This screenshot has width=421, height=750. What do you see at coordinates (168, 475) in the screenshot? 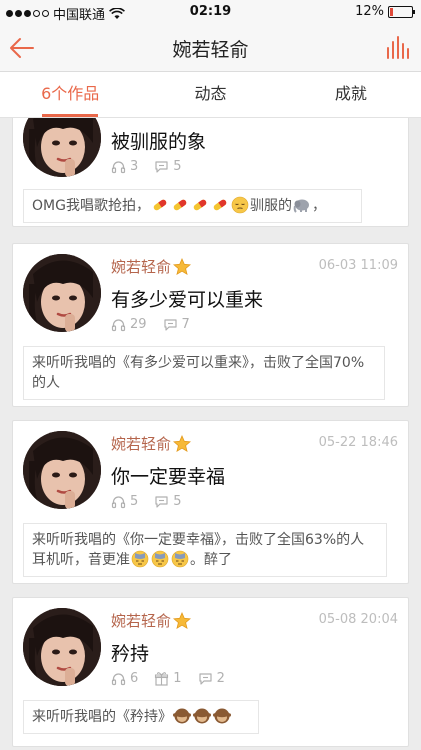
I see `song-title: 你一定要幸福` at bounding box center [168, 475].